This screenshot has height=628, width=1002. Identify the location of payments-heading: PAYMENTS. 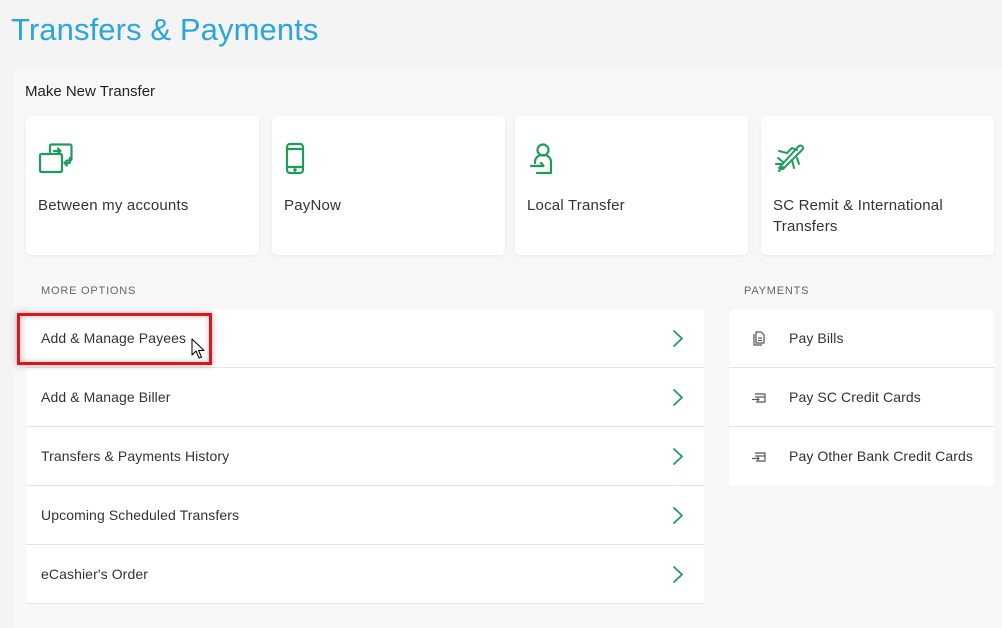
(777, 291).